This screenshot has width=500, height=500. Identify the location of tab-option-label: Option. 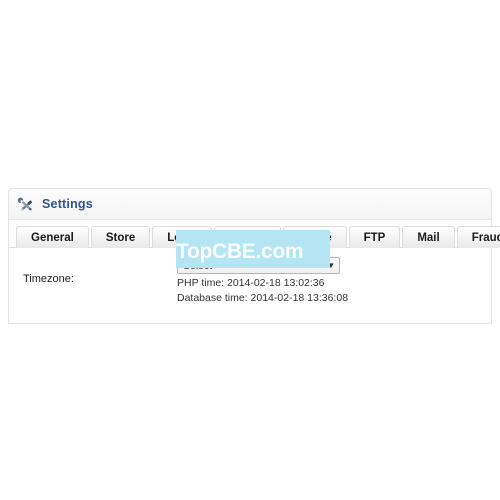
(248, 238).